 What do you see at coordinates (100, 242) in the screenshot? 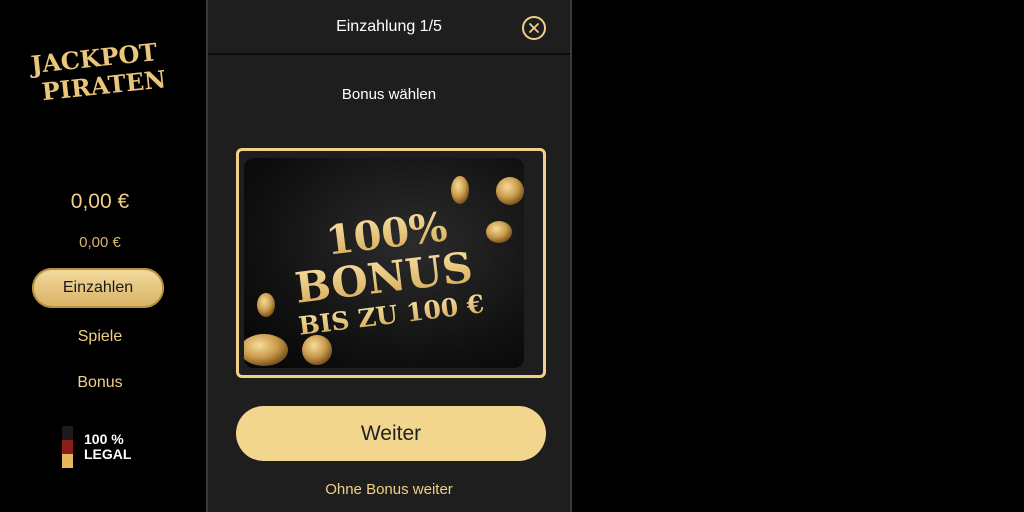
I see `balance-bonus: 0,00 €` at bounding box center [100, 242].